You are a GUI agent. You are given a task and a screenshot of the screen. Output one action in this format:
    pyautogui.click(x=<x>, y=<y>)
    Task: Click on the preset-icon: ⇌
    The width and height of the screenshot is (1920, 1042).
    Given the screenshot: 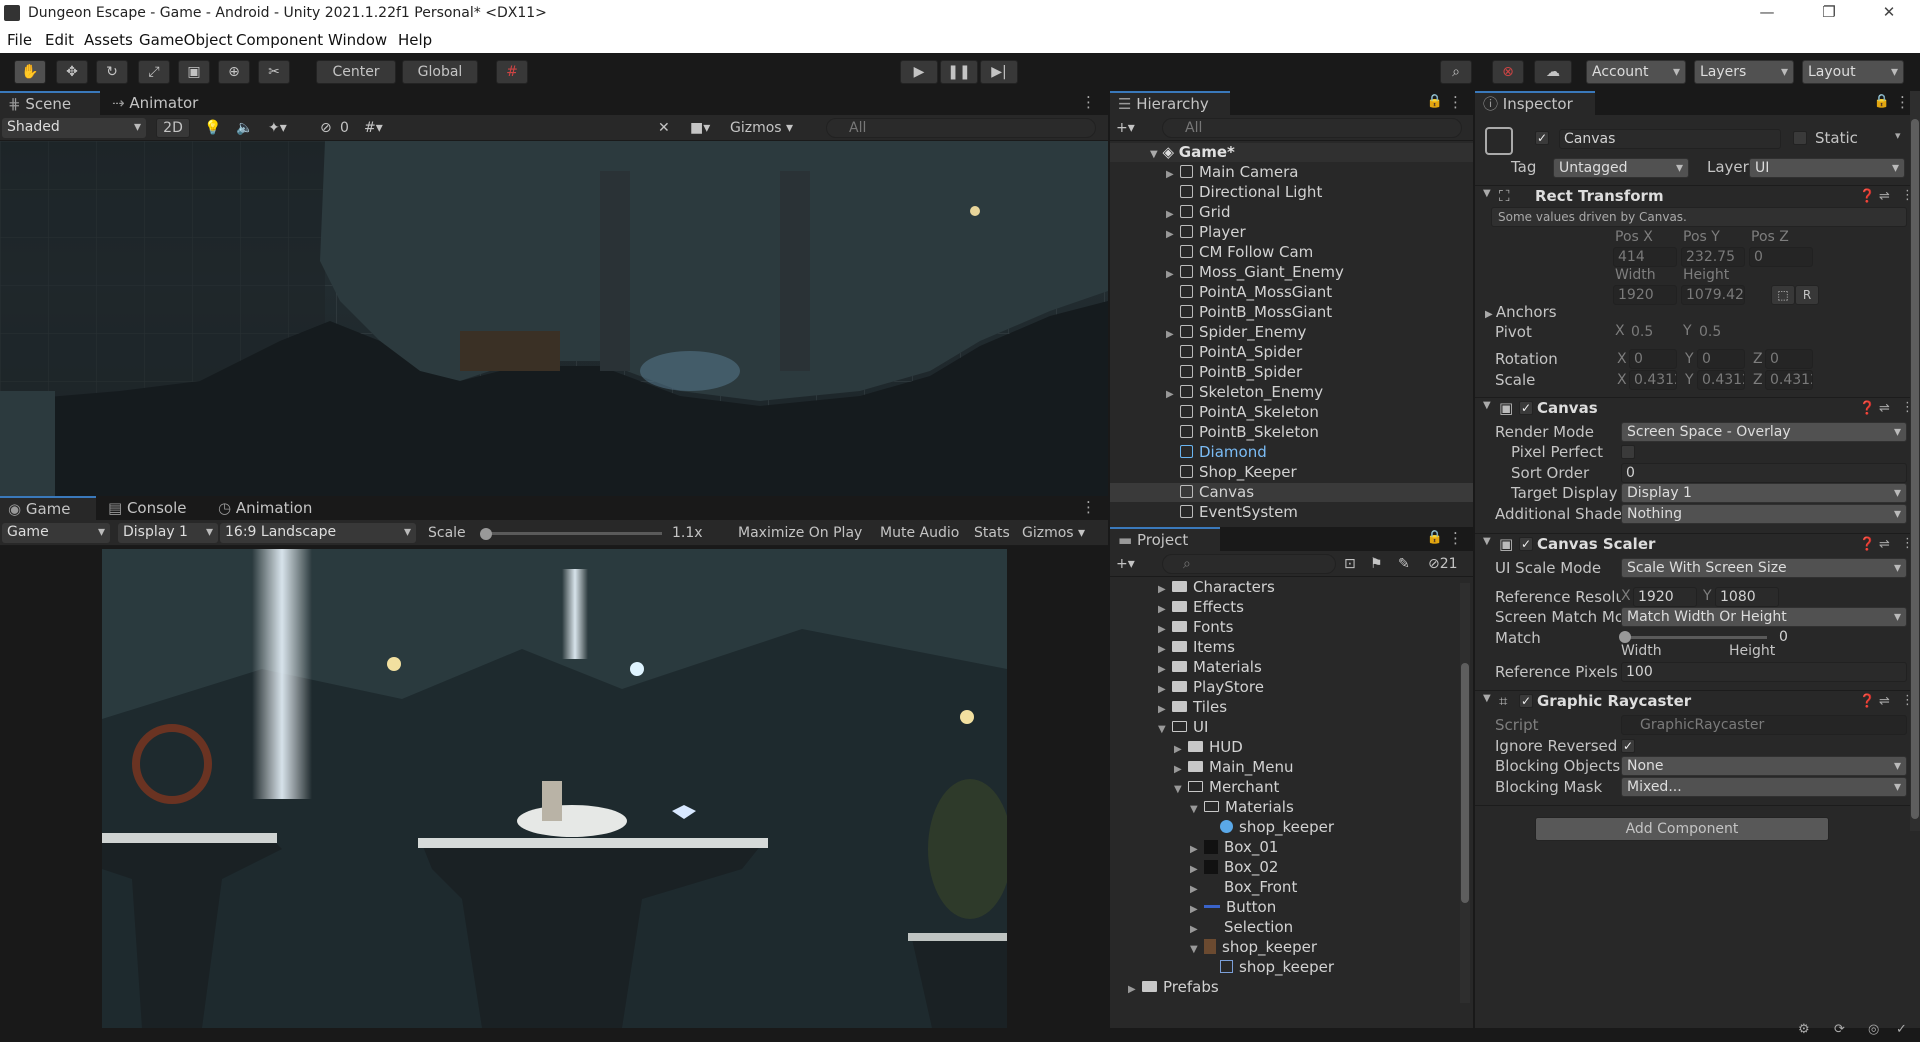 What is the action you would take?
    pyautogui.click(x=1884, y=196)
    